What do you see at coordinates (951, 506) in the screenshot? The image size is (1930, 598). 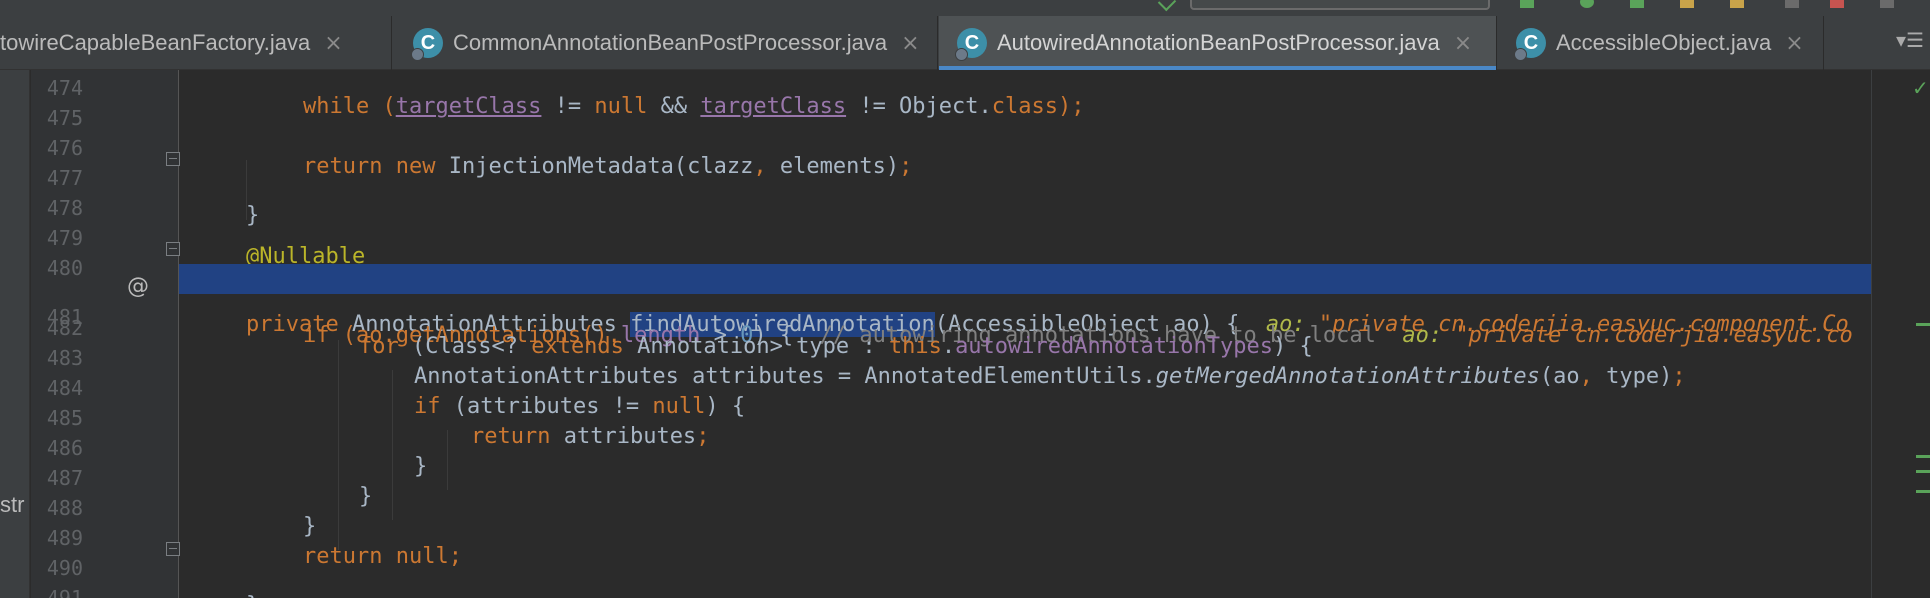 I see `code-line-488: 488 }` at bounding box center [951, 506].